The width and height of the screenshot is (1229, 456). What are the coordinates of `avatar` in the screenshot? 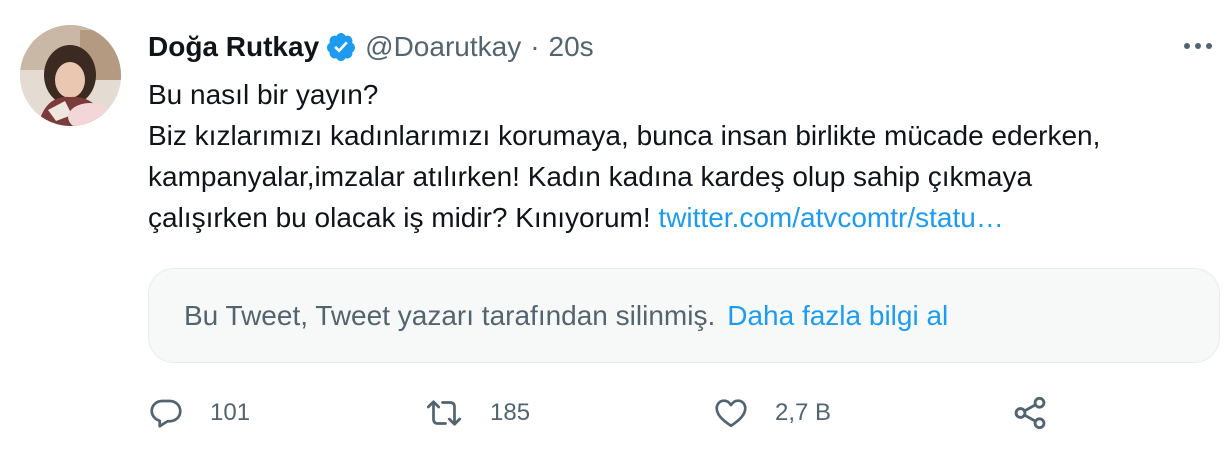 It's located at (70, 75).